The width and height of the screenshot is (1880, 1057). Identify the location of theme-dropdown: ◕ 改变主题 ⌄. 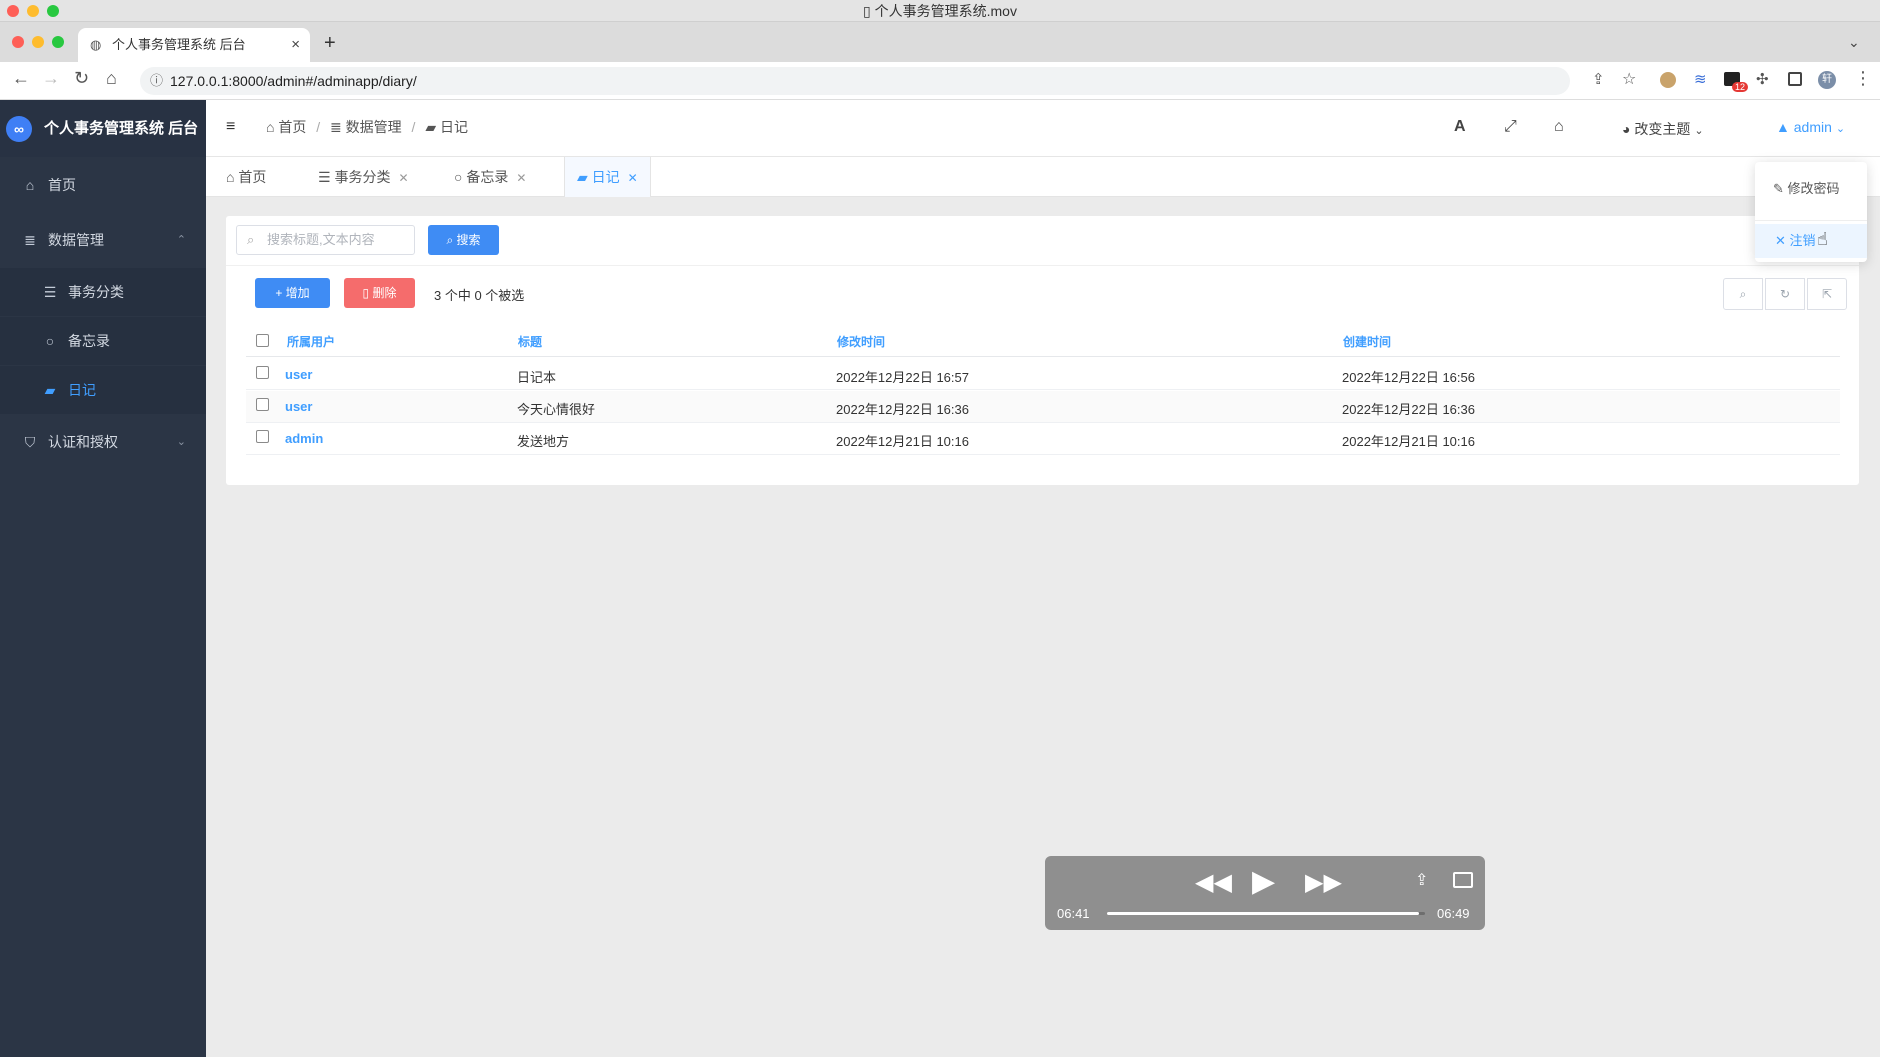
(1663, 129).